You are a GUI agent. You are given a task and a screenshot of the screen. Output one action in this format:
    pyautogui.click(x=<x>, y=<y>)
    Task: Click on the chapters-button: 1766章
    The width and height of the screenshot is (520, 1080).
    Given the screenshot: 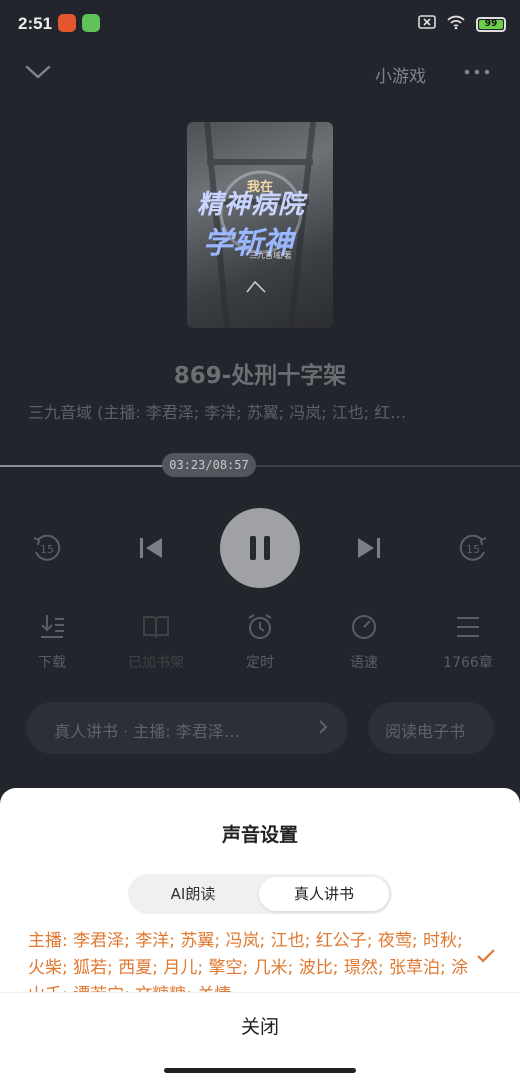 What is the action you would take?
    pyautogui.click(x=468, y=642)
    